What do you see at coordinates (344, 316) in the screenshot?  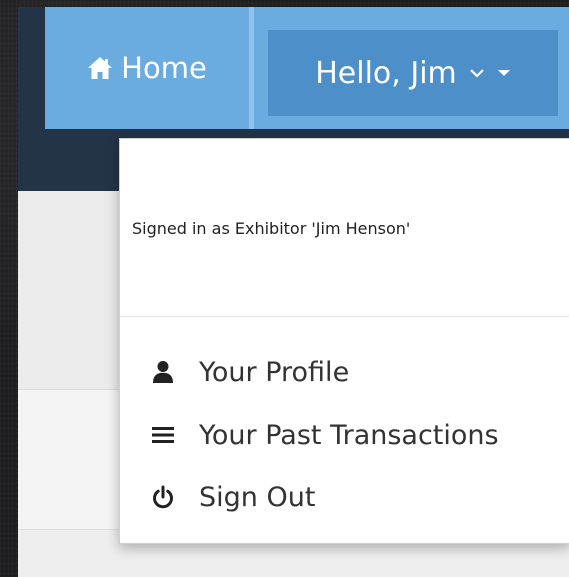 I see `menu-divider` at bounding box center [344, 316].